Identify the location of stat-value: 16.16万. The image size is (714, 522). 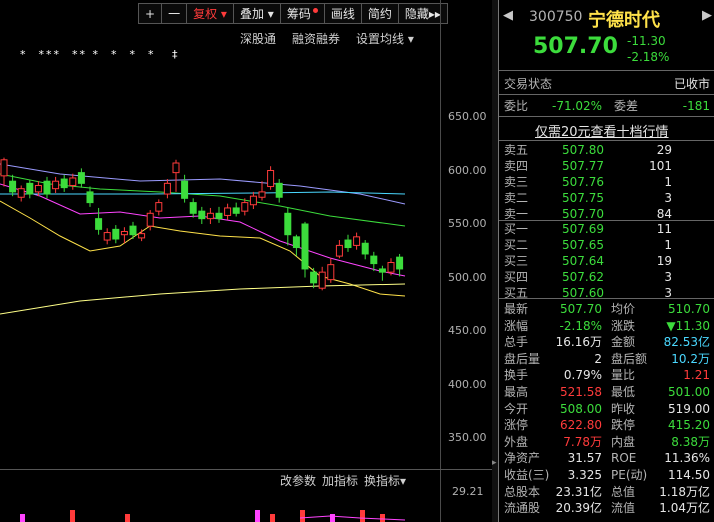
(578, 342).